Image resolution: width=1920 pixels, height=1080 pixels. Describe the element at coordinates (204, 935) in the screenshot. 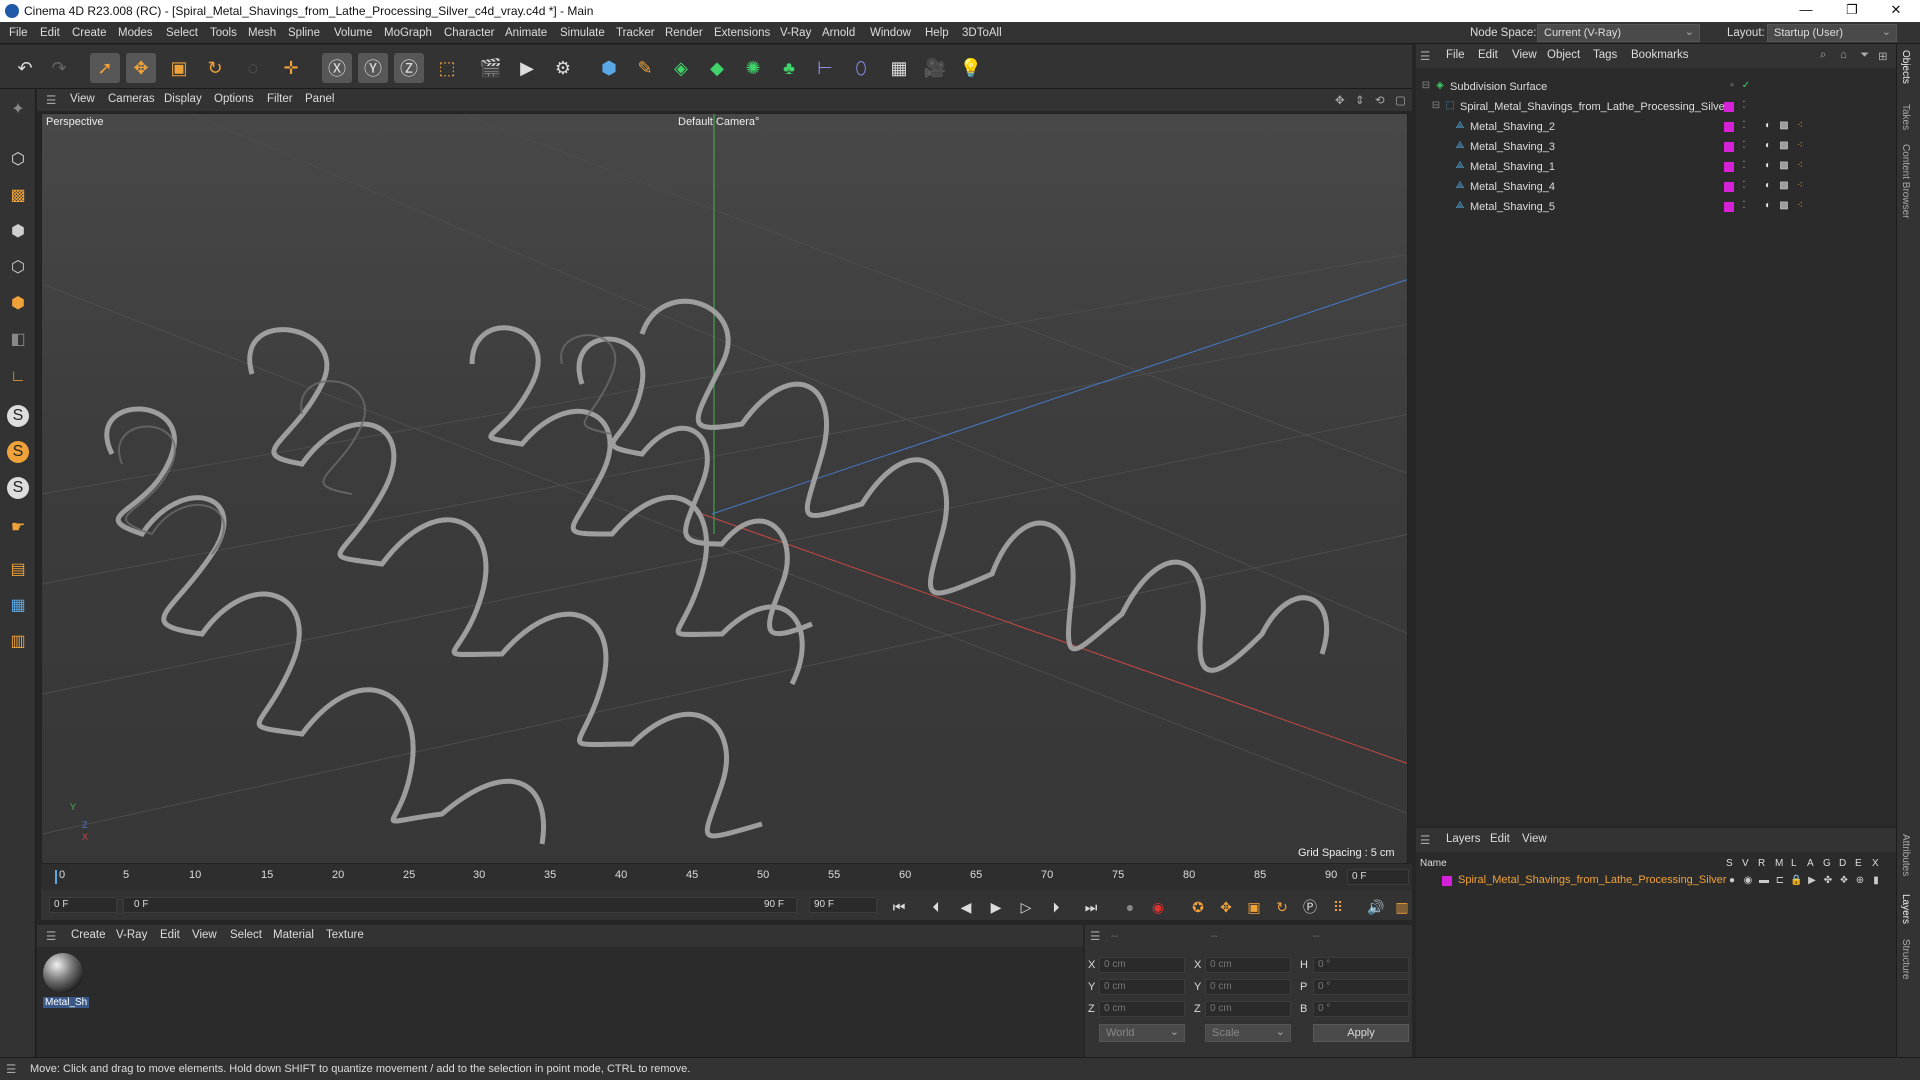

I see `mat-menu-view: View` at that location.